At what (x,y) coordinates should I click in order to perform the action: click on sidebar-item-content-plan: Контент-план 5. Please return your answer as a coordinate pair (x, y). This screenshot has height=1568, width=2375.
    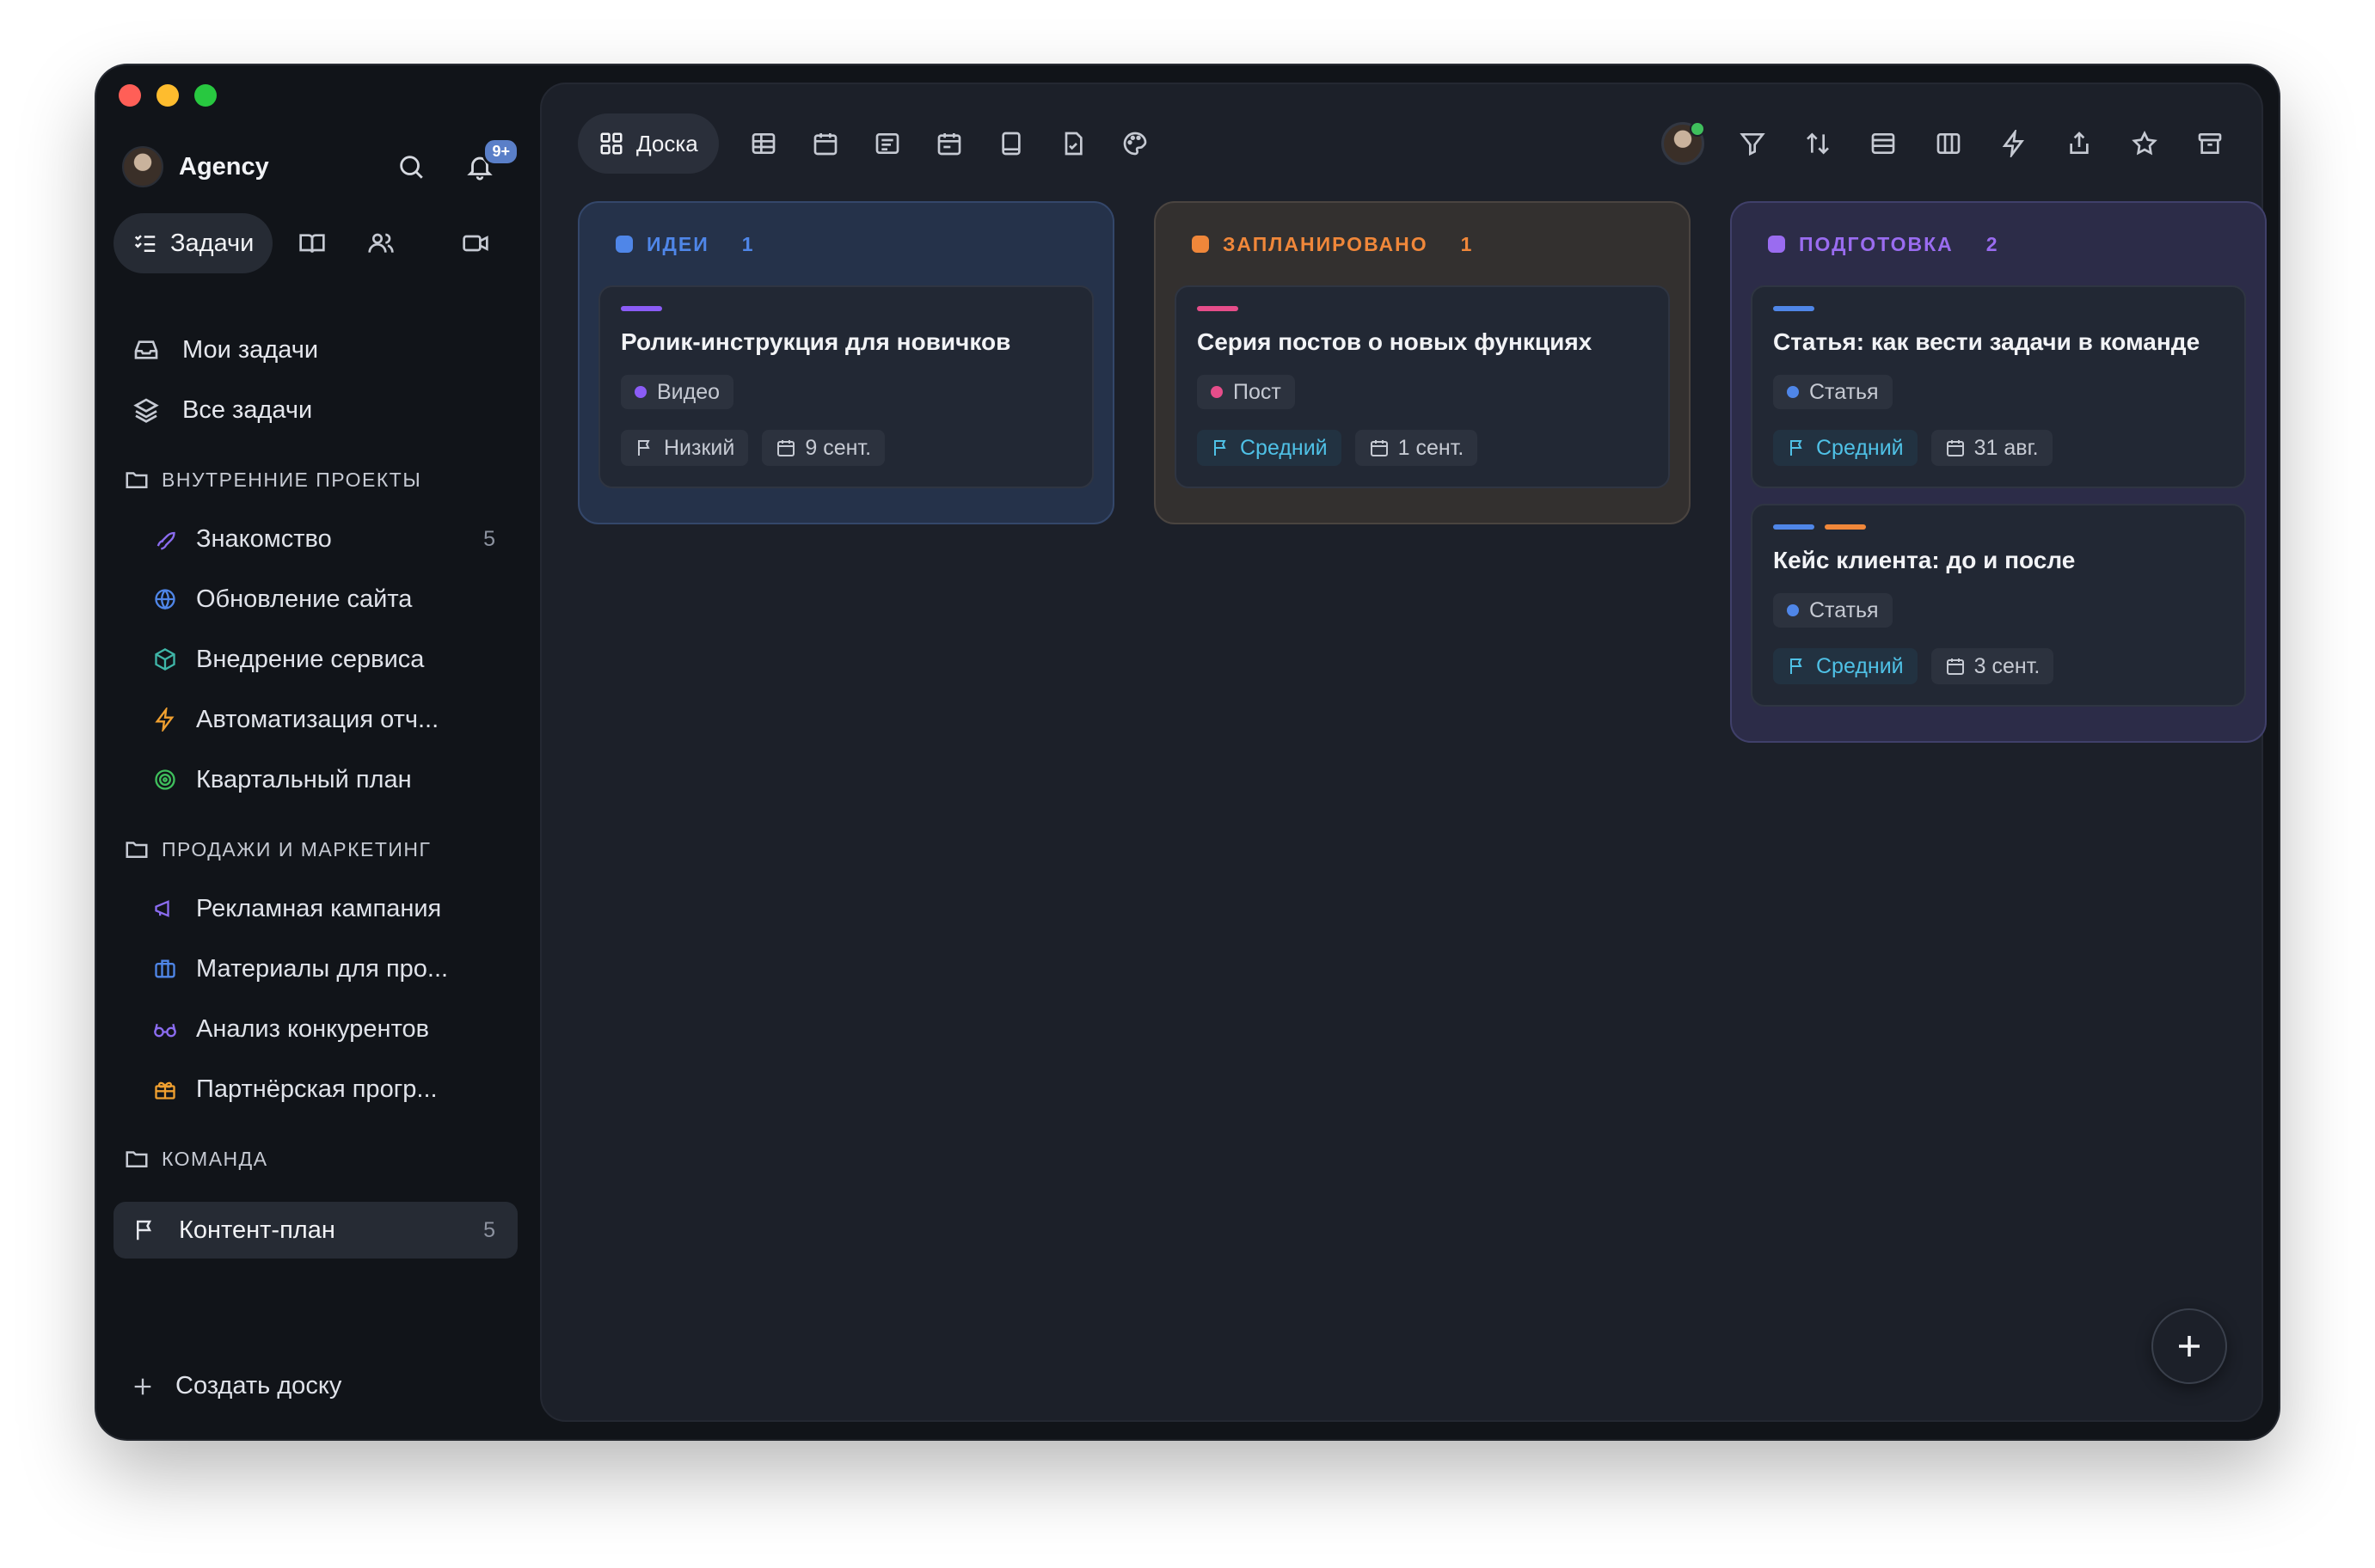
    Looking at the image, I should click on (316, 1230).